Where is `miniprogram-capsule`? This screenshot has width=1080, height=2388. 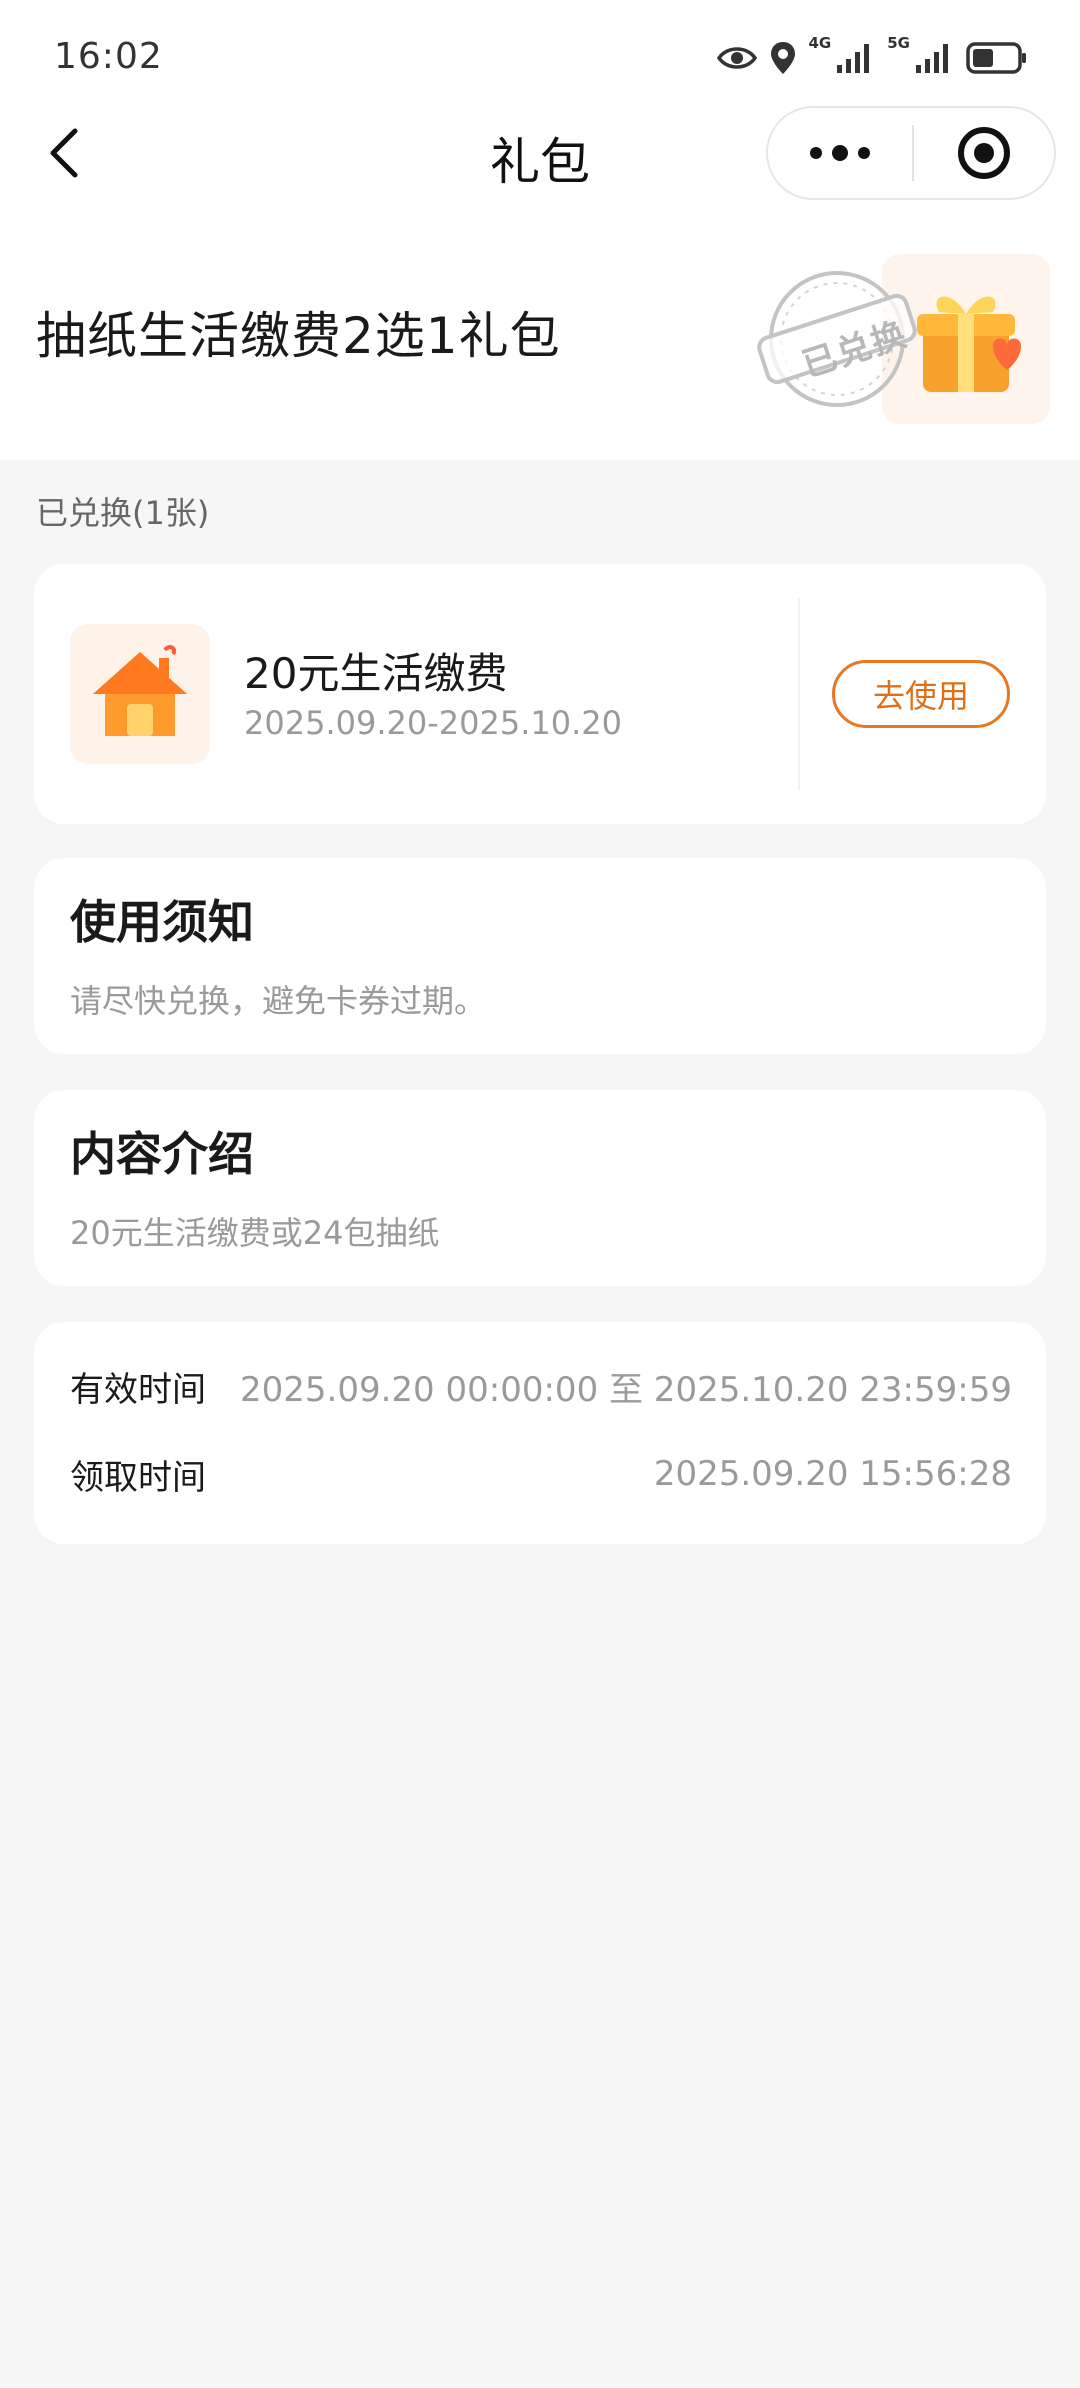 miniprogram-capsule is located at coordinates (911, 153).